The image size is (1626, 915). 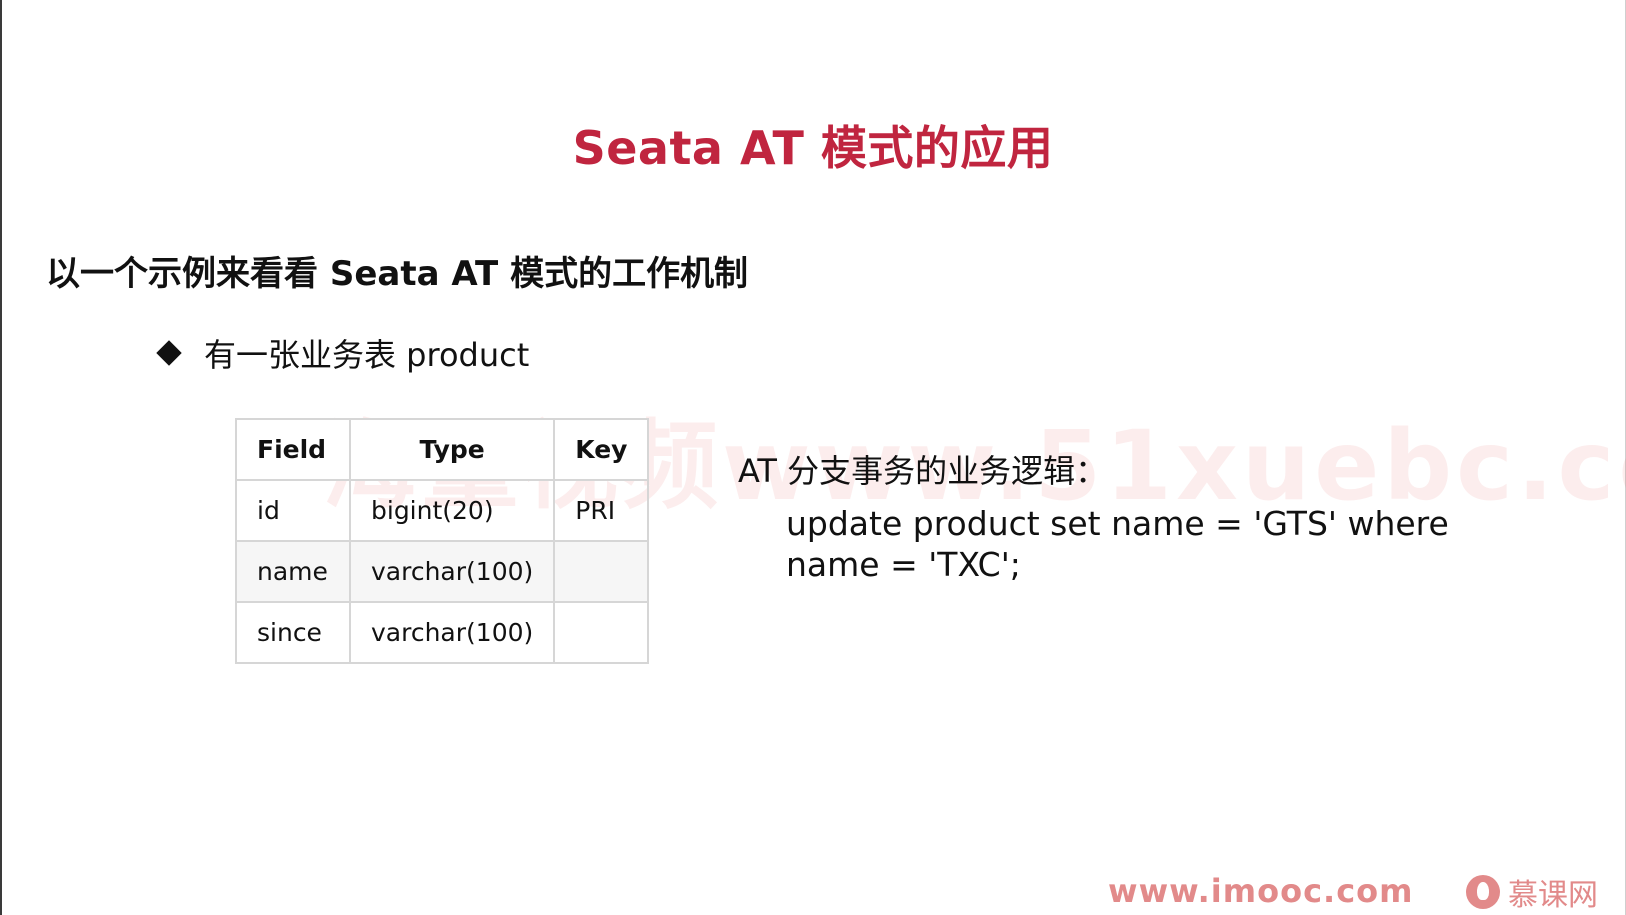 I want to click on column-header-field: Field, so click(x=293, y=449).